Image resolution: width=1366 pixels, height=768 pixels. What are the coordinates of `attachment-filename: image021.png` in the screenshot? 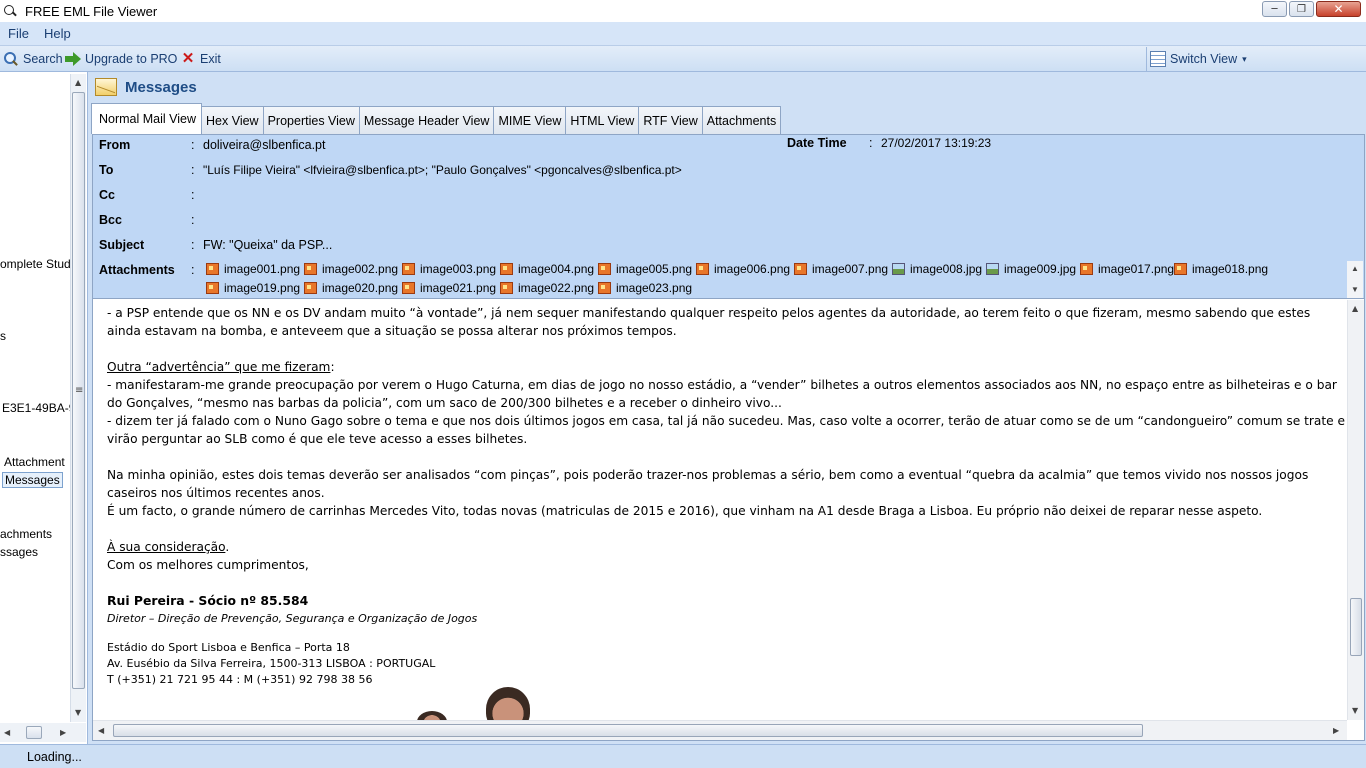 It's located at (458, 288).